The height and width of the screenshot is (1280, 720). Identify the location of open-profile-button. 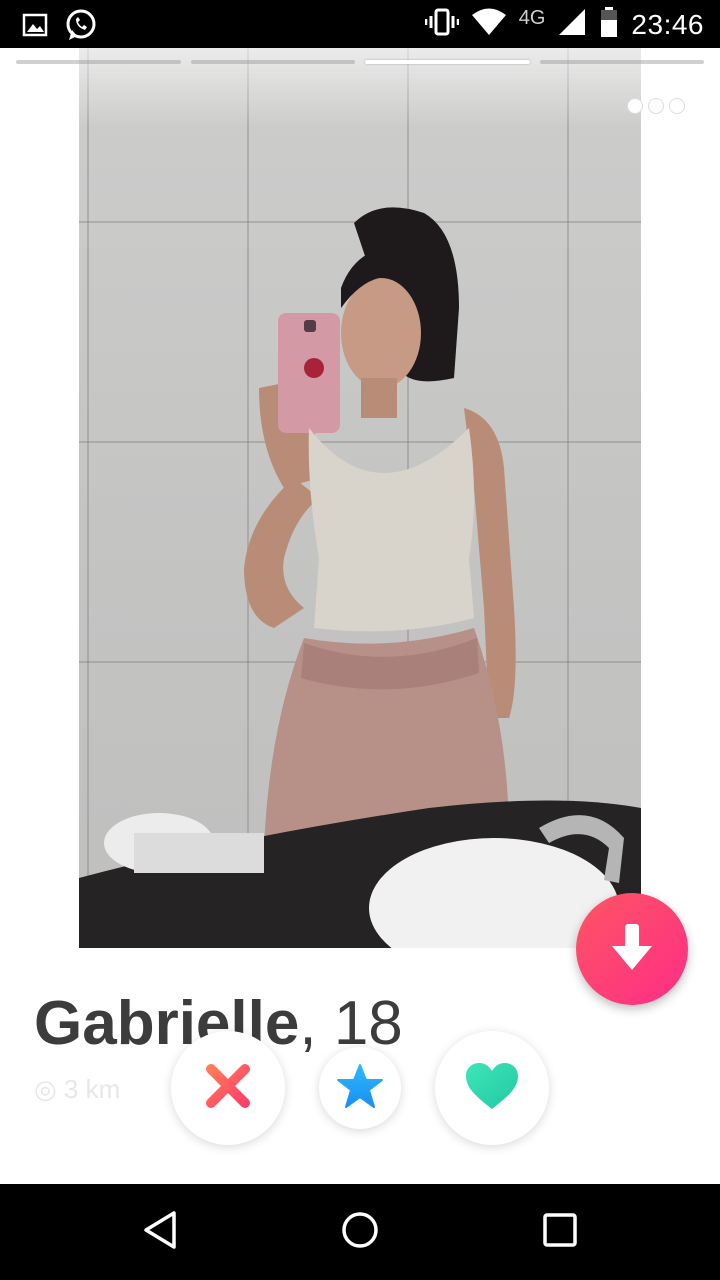
(632, 949).